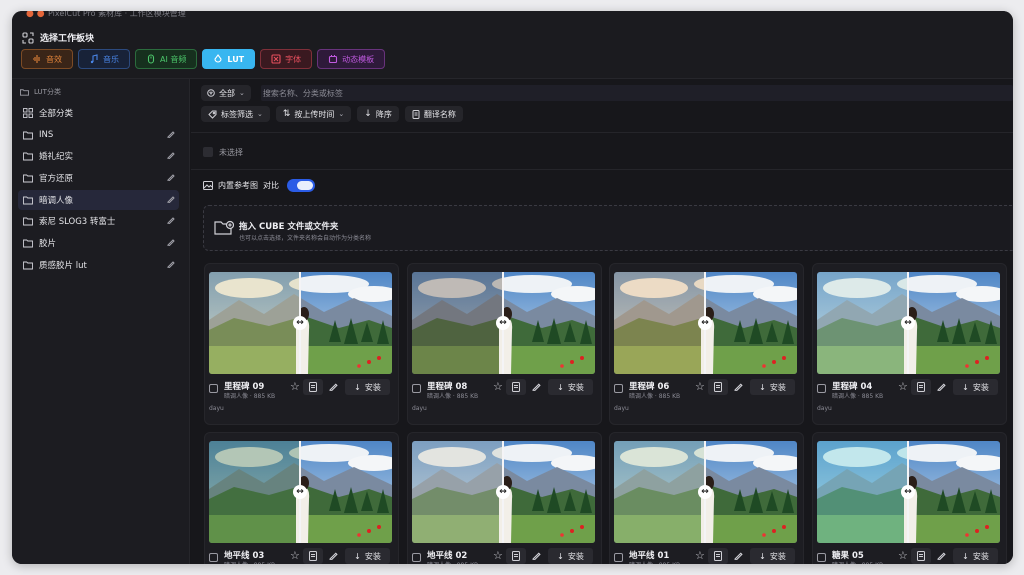  Describe the element at coordinates (28, 37) in the screenshot. I see `workspace-icon` at that location.